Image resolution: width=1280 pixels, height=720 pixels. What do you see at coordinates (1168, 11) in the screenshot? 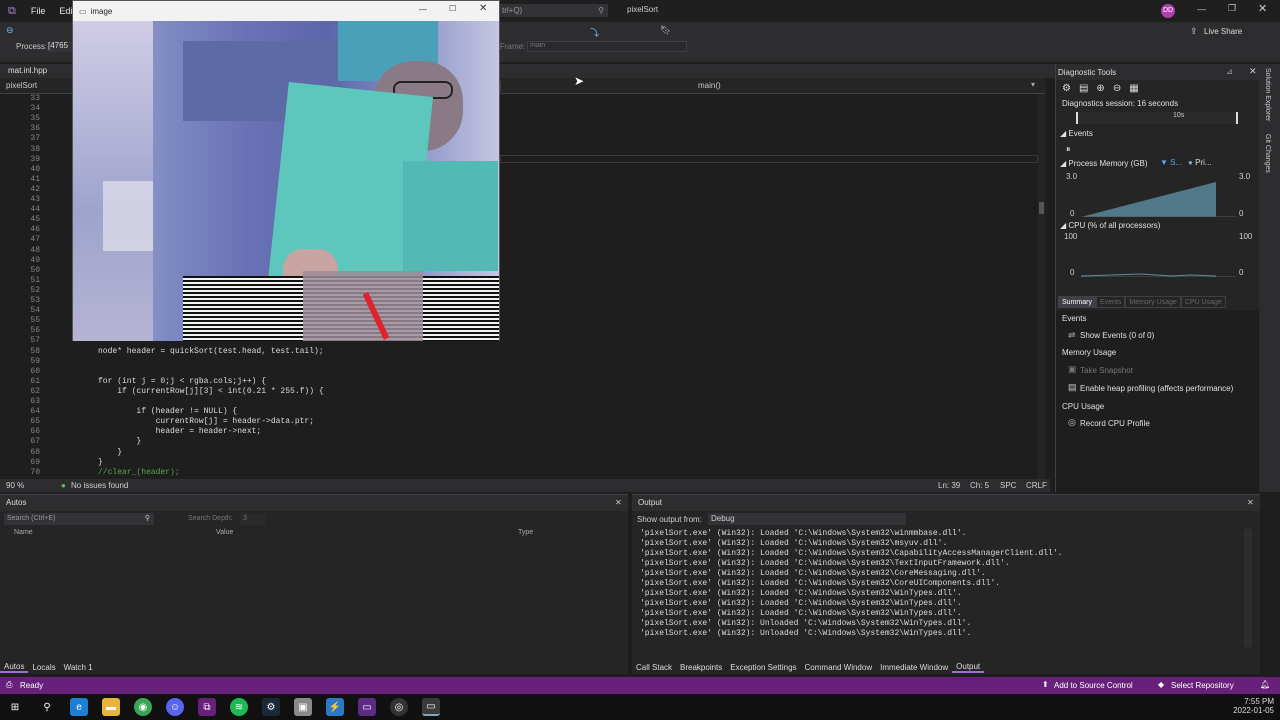
I see `avatar: DD` at bounding box center [1168, 11].